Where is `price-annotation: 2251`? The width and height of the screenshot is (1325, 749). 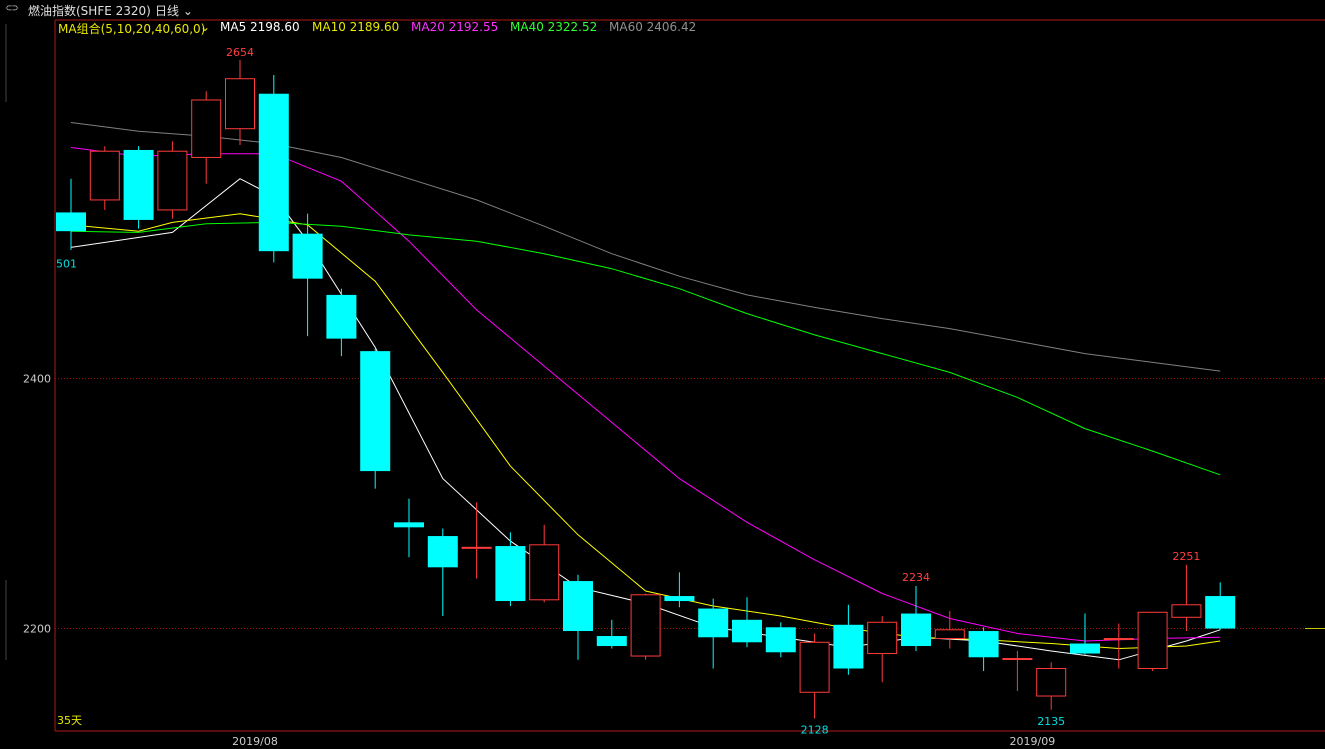
price-annotation: 2251 is located at coordinates (1186, 556).